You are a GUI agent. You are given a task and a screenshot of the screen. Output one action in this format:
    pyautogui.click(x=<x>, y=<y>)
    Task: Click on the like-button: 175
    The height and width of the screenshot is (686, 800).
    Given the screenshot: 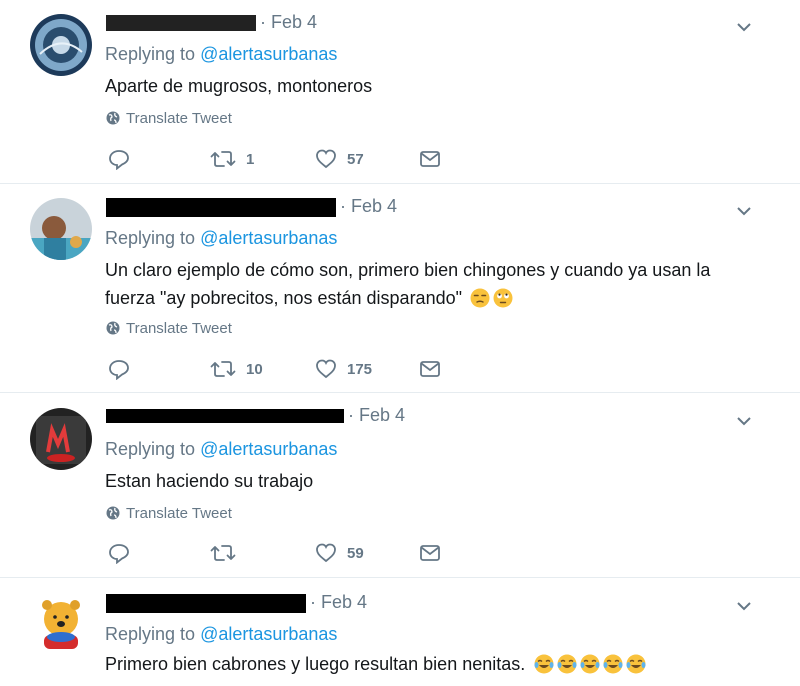 What is the action you would take?
    pyautogui.click(x=343, y=369)
    